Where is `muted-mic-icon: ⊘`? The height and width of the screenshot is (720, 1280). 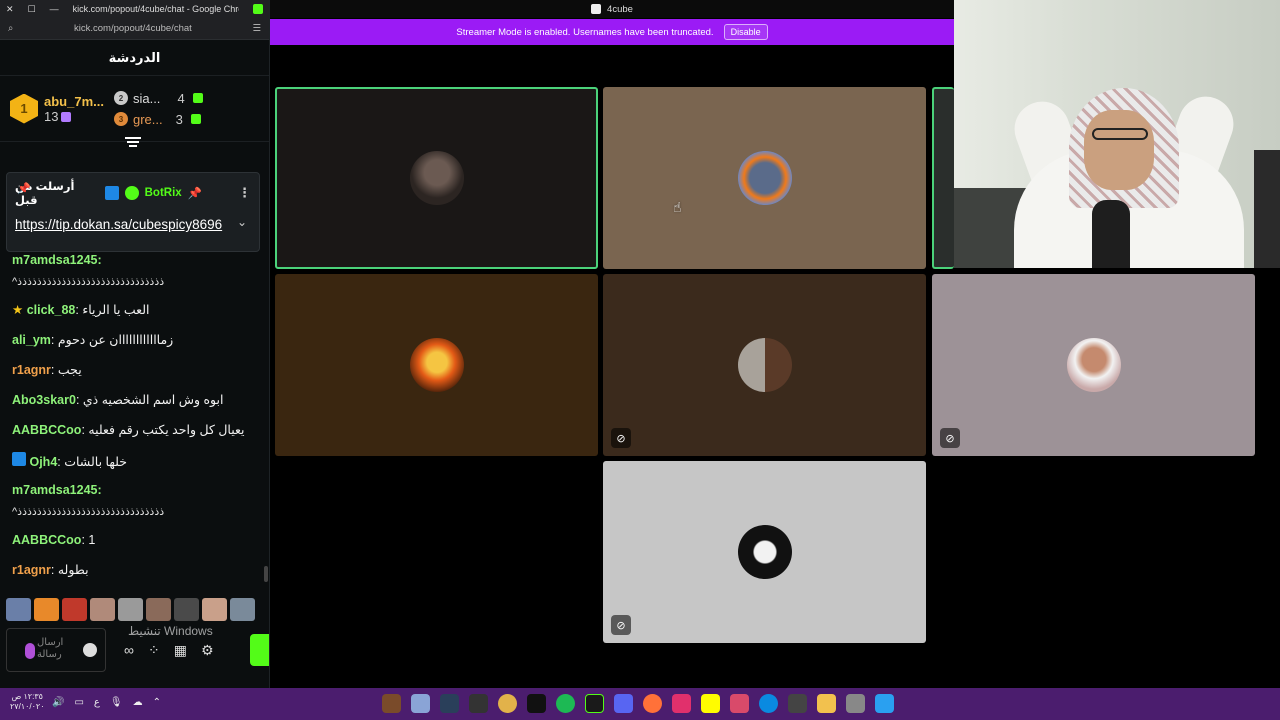
muted-mic-icon: ⊘ is located at coordinates (621, 438).